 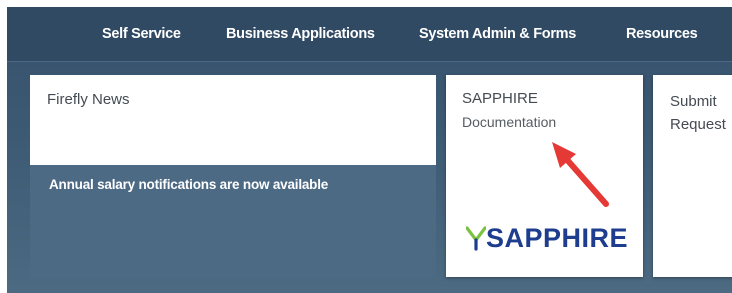 I want to click on submit-request-tile: Submit Request, so click(x=692, y=176).